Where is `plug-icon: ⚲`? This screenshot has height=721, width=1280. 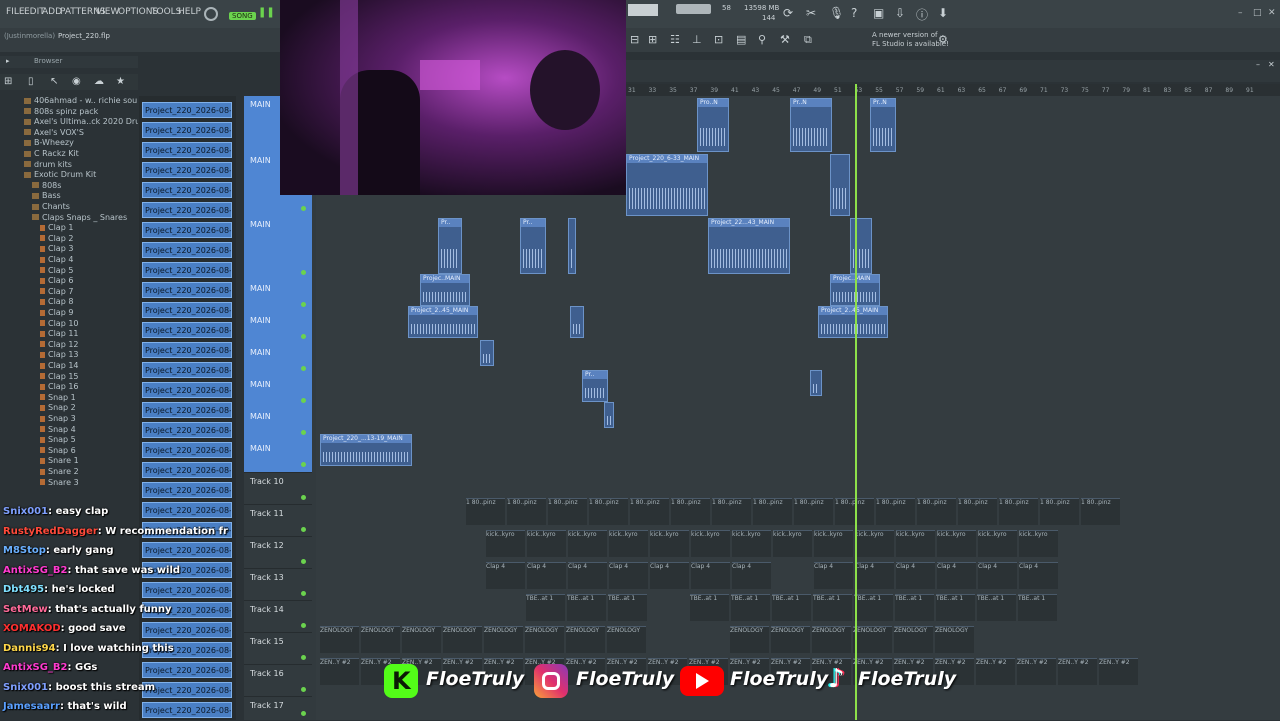 plug-icon: ⚲ is located at coordinates (762, 39).